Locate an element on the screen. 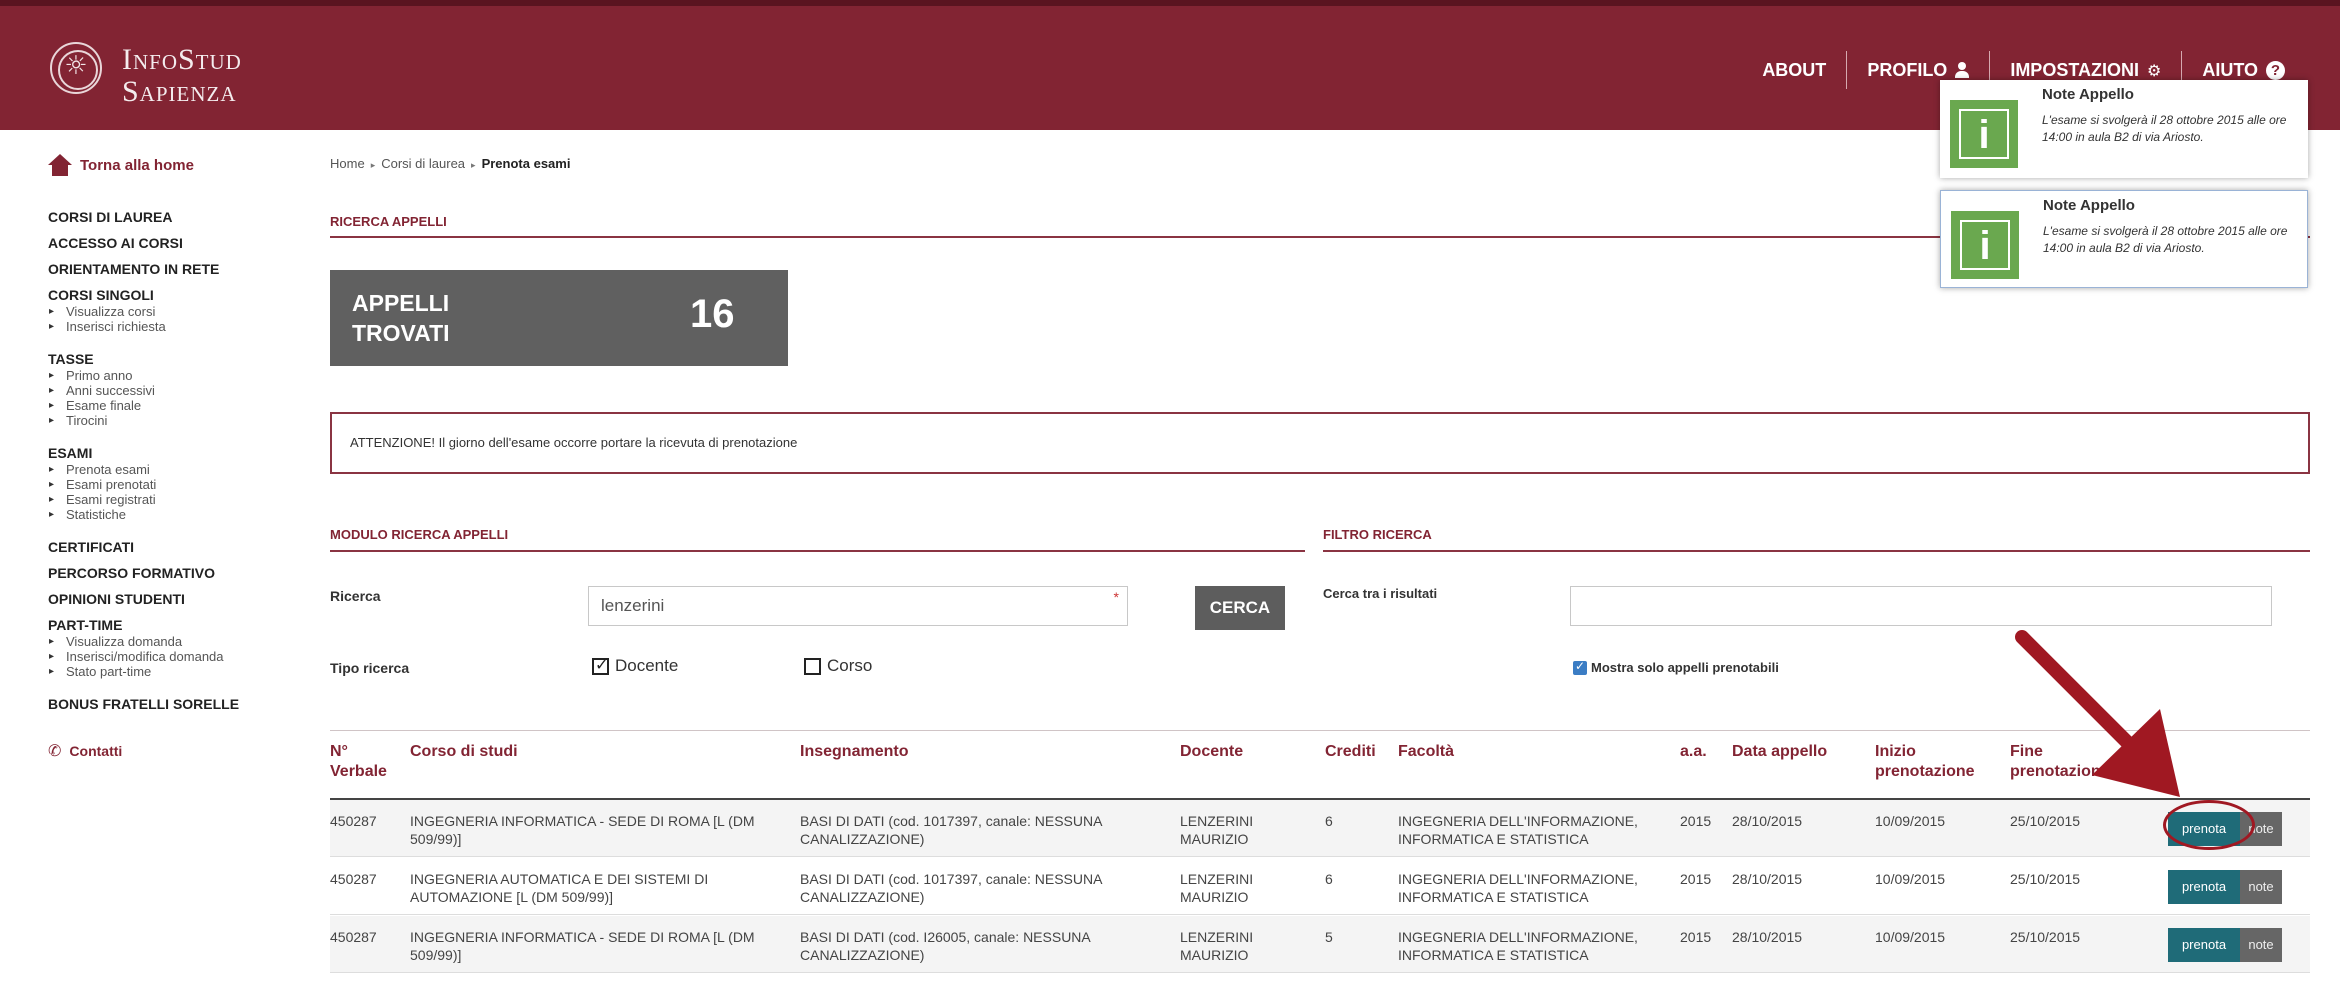  cell-crediti: 5 is located at coordinates (1329, 937).